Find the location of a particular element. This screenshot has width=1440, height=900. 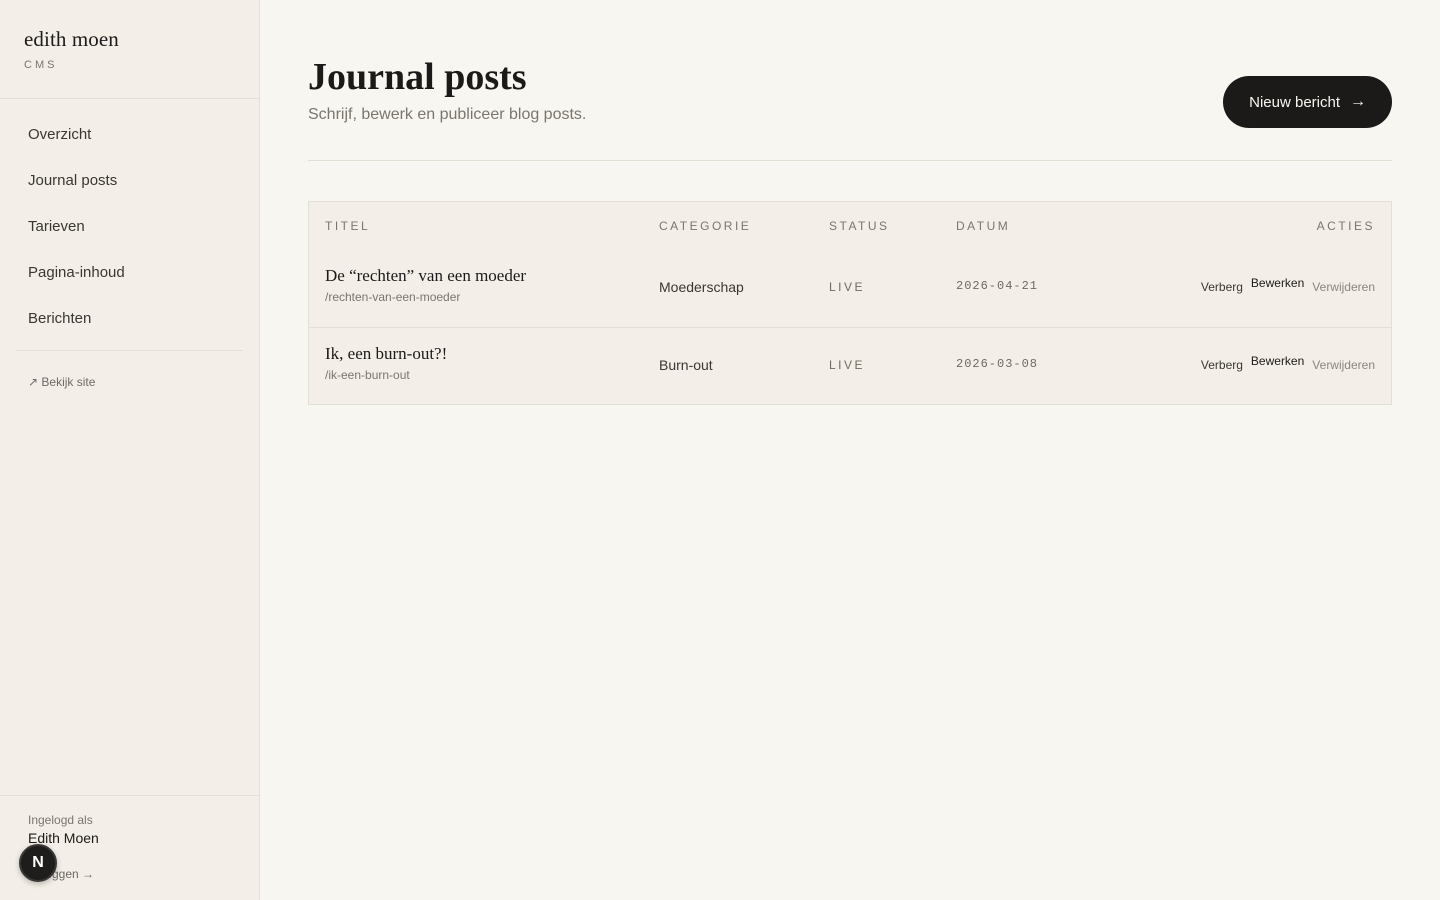

post-date: 2026-04-21 is located at coordinates (997, 286).